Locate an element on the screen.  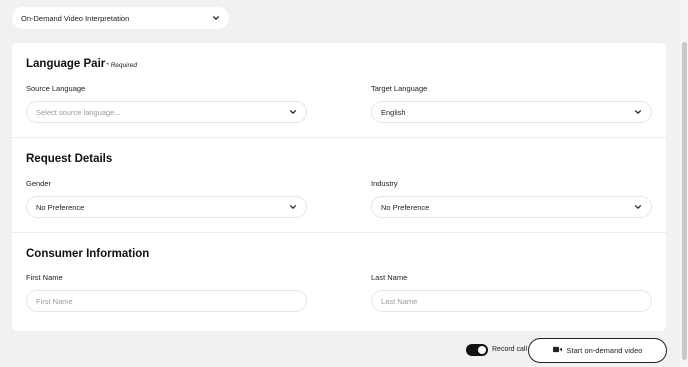
industry-select: No Preference is located at coordinates (511, 207).